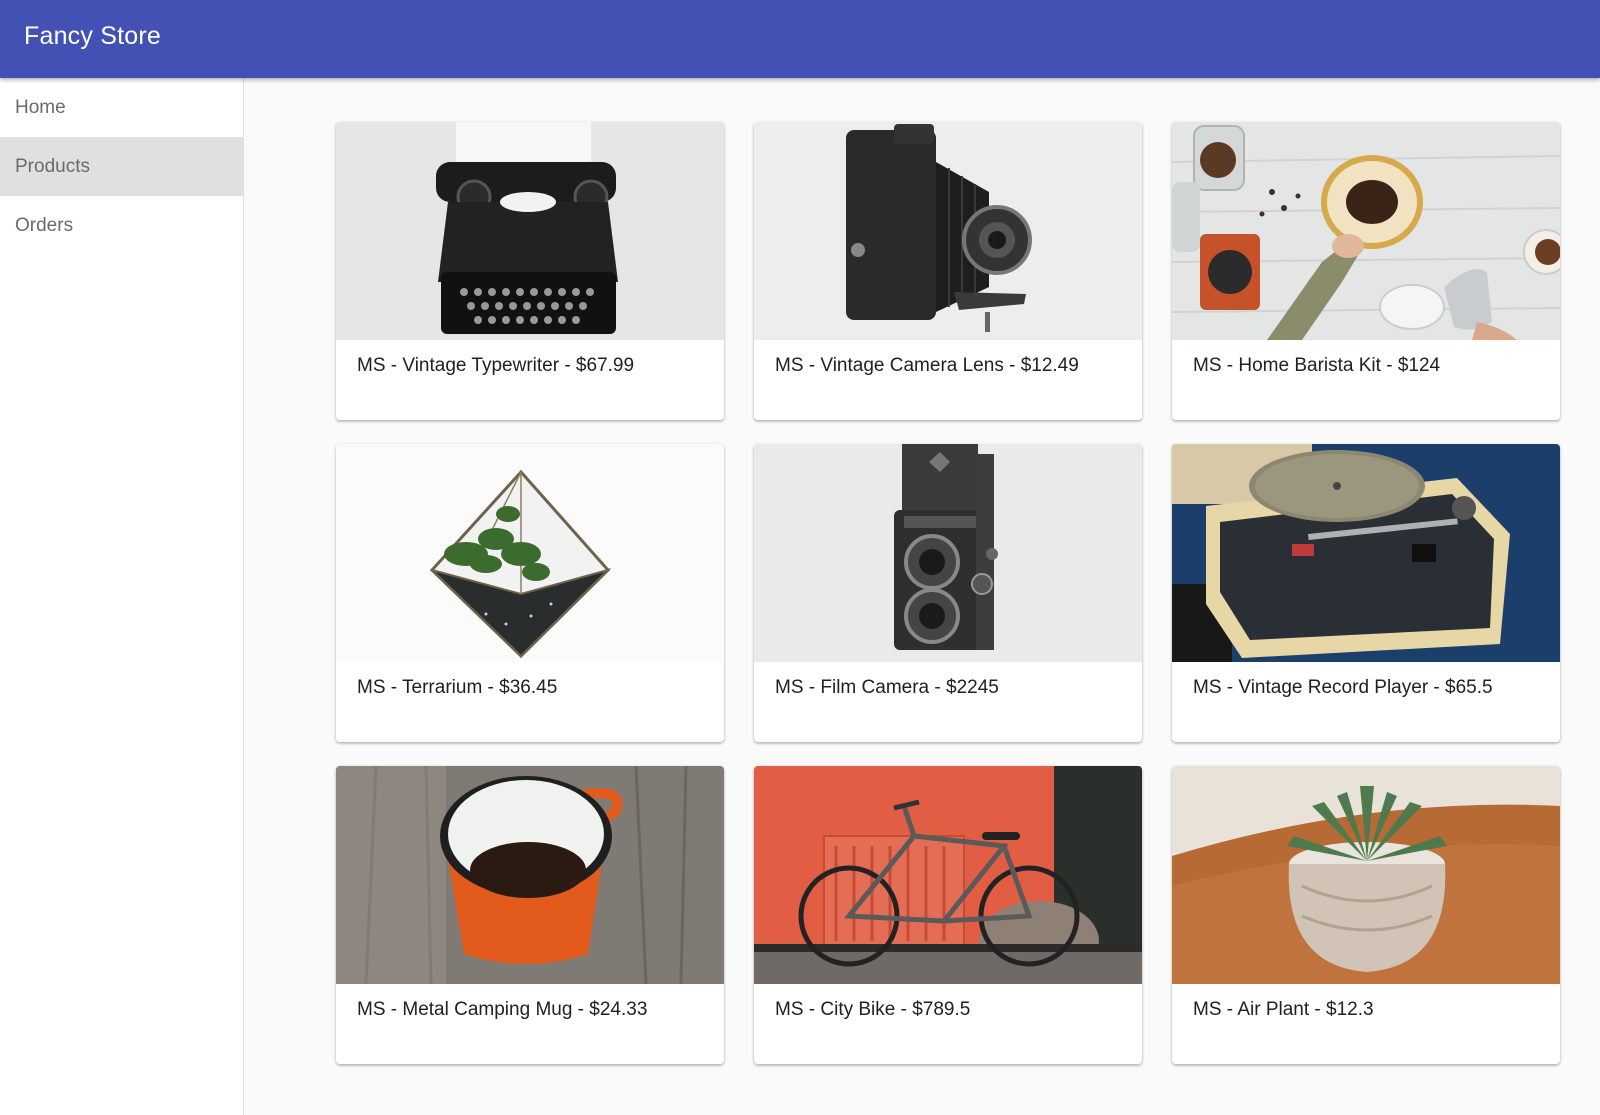  Describe the element at coordinates (887, 687) in the screenshot. I see `product-label: MS - Film Camera - $2245` at that location.